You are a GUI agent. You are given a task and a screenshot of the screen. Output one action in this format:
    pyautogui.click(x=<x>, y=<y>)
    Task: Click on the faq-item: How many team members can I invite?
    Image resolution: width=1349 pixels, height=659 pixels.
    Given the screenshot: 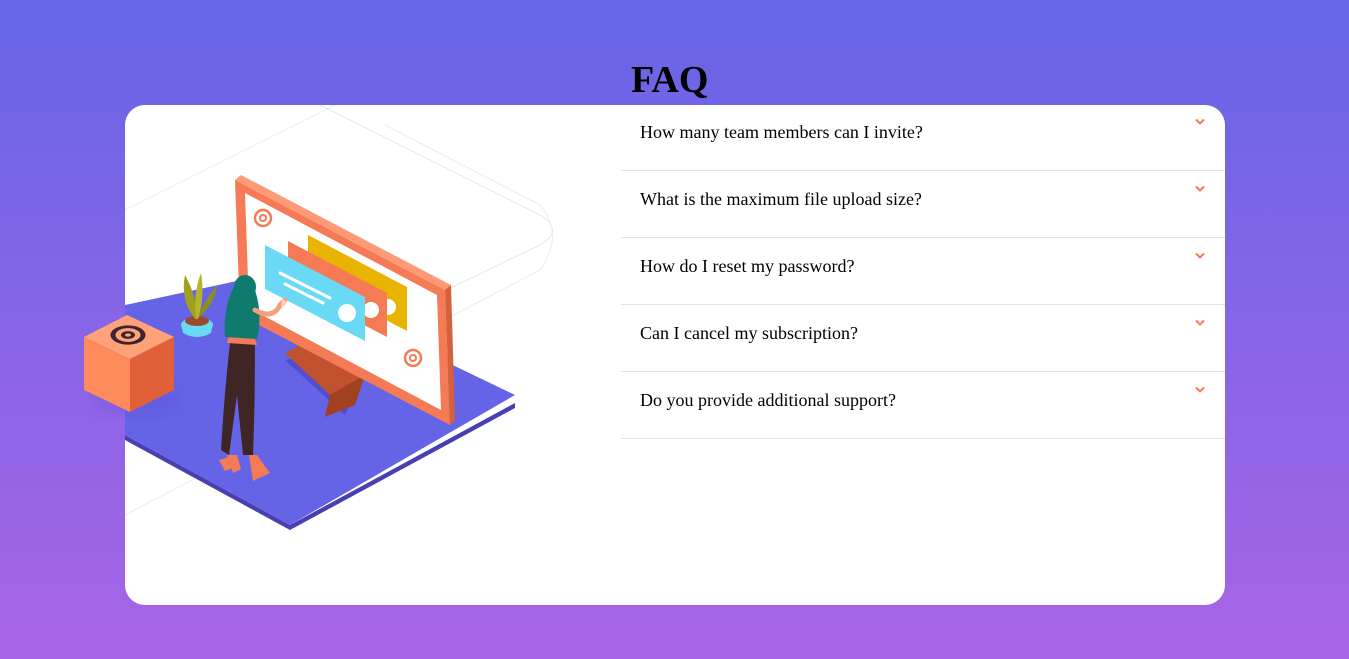 What is the action you would take?
    pyautogui.click(x=923, y=137)
    